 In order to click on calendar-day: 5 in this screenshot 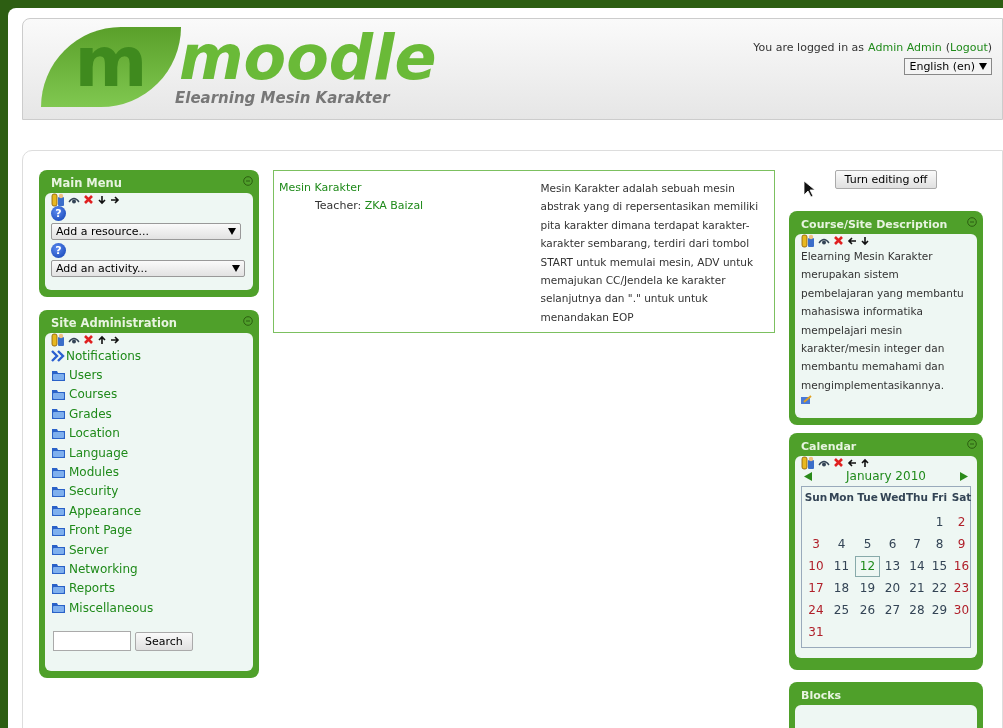, I will do `click(867, 545)`.